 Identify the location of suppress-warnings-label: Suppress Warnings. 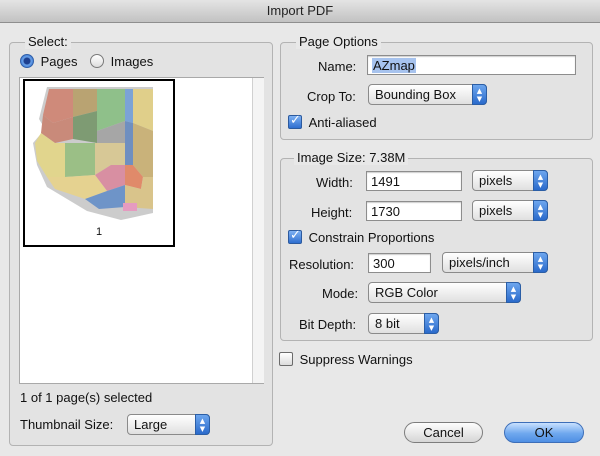
(356, 359).